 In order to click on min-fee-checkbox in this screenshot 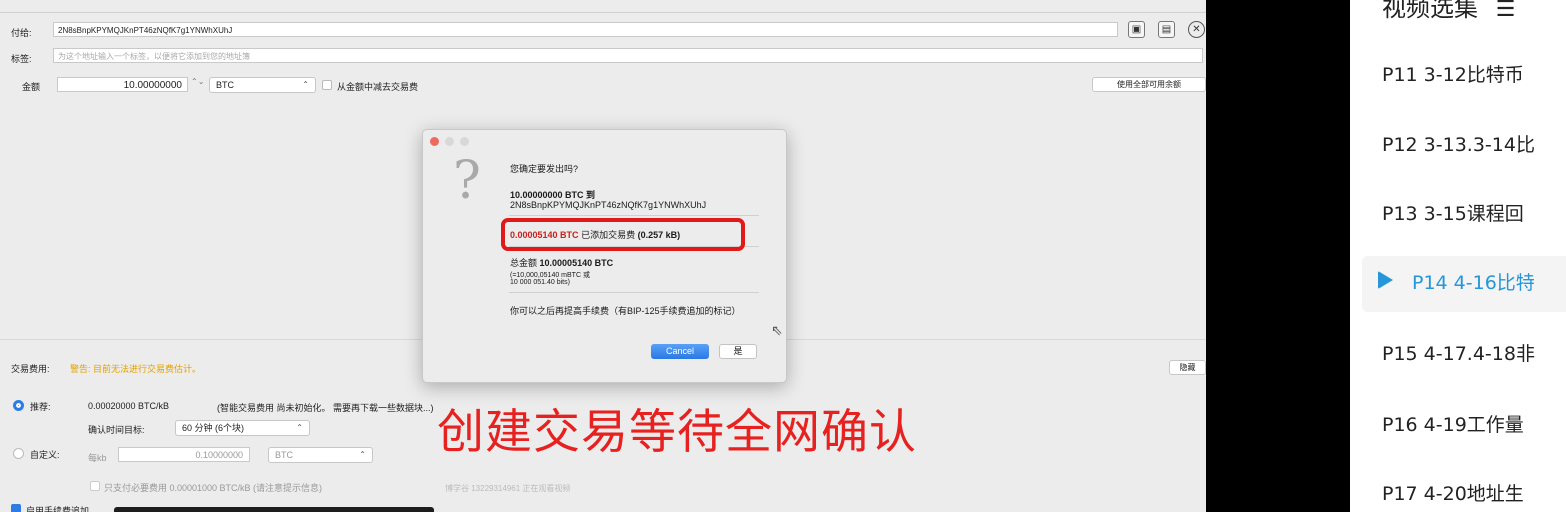, I will do `click(95, 486)`.